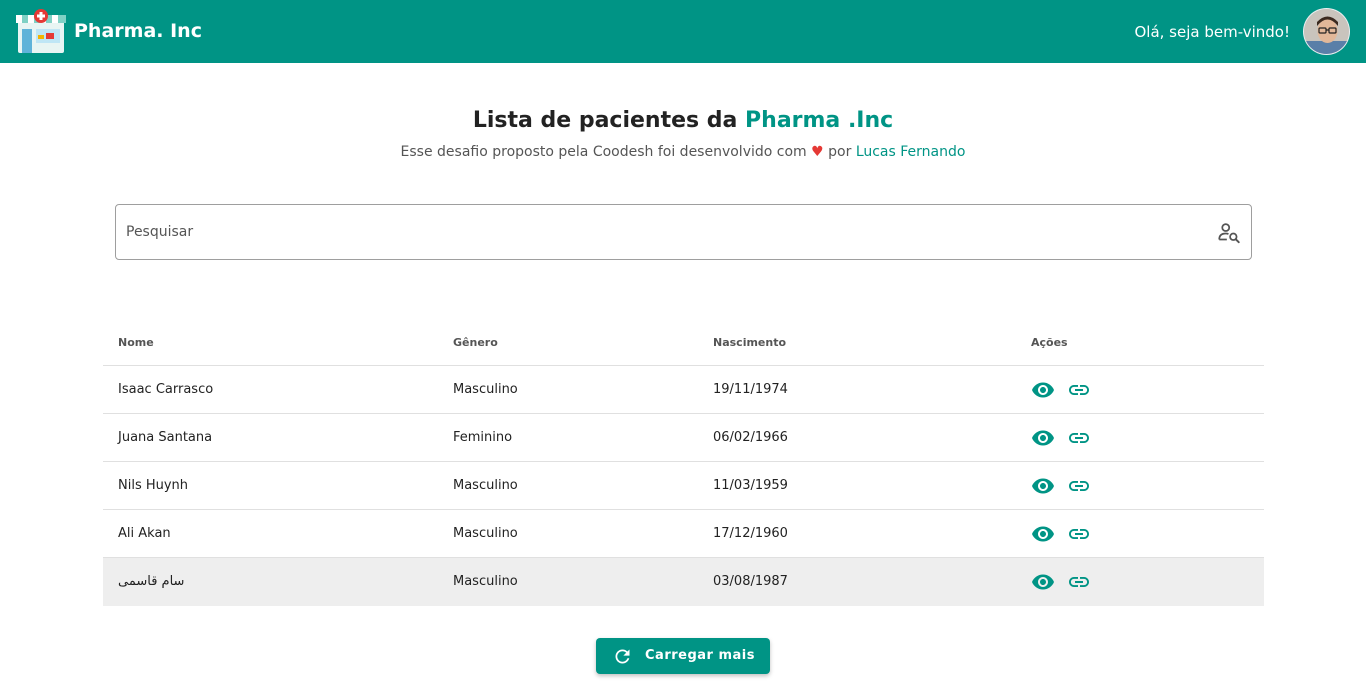  Describe the element at coordinates (683, 342) in the screenshot. I see `table-header: Nome Gênero Nascimento Ações` at that location.